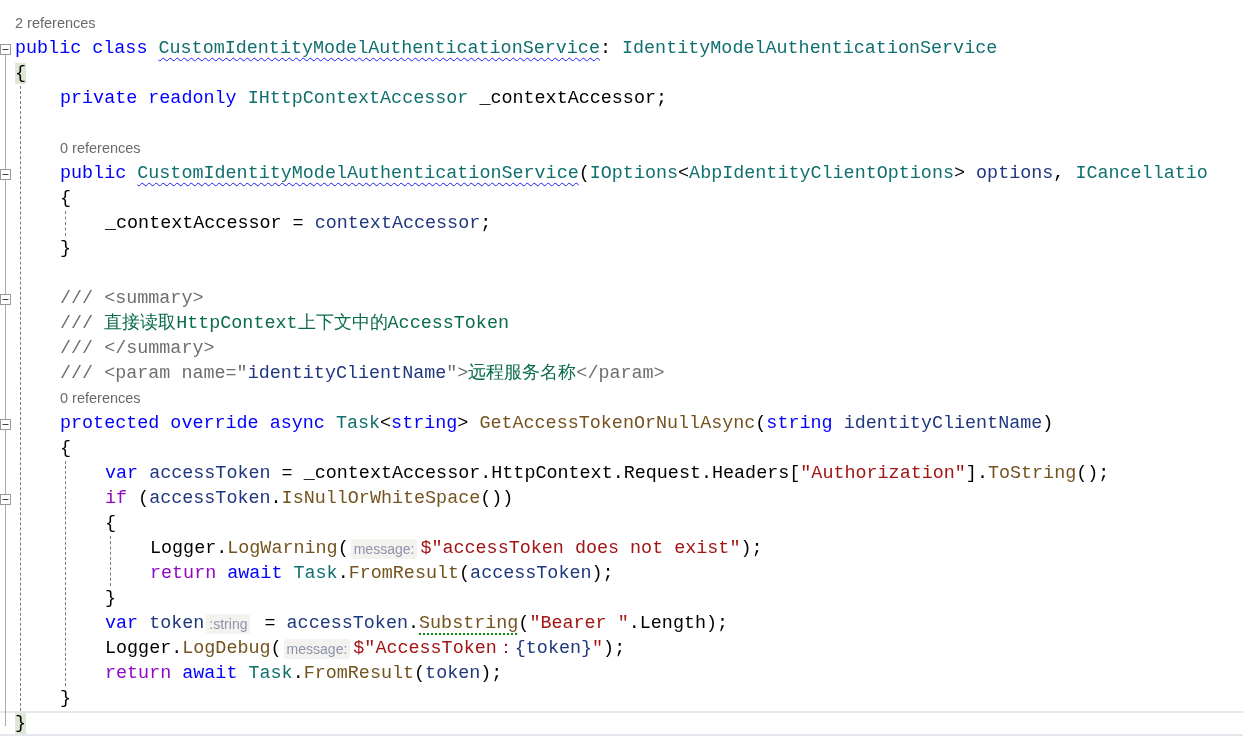 The width and height of the screenshot is (1243, 746). What do you see at coordinates (228, 623) in the screenshot?
I see `inlay-hint: :string` at bounding box center [228, 623].